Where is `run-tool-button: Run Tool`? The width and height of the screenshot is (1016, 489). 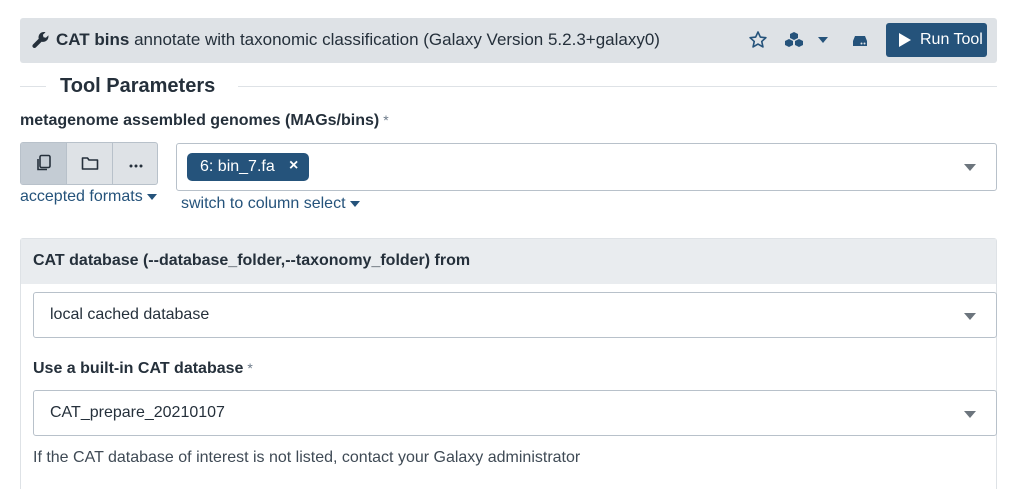 run-tool-button: Run Tool is located at coordinates (936, 40).